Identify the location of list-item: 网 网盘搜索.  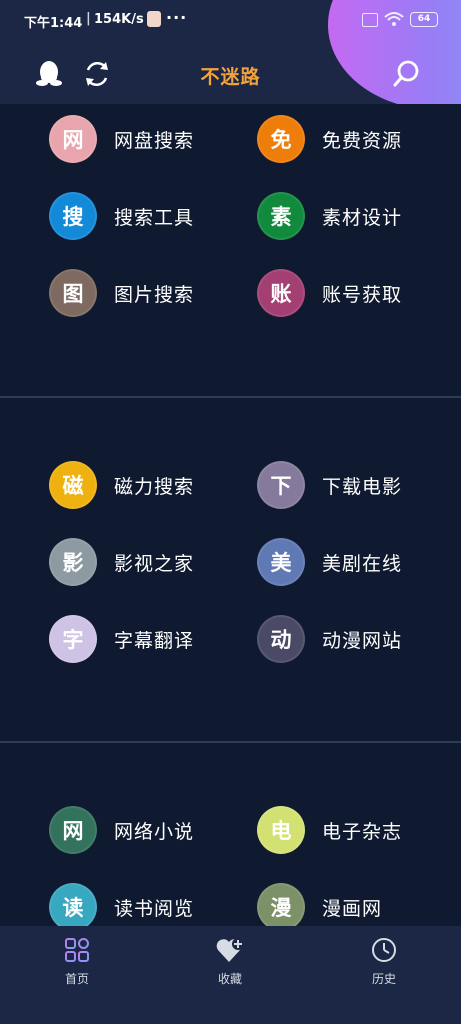
(121, 139).